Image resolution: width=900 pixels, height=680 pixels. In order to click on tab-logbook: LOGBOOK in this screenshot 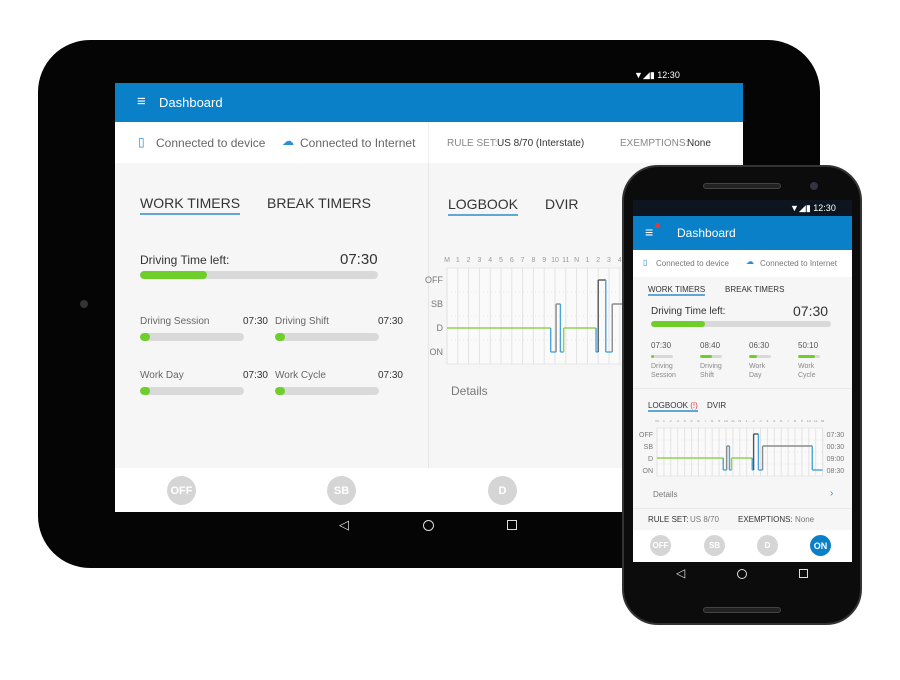, I will do `click(483, 206)`.